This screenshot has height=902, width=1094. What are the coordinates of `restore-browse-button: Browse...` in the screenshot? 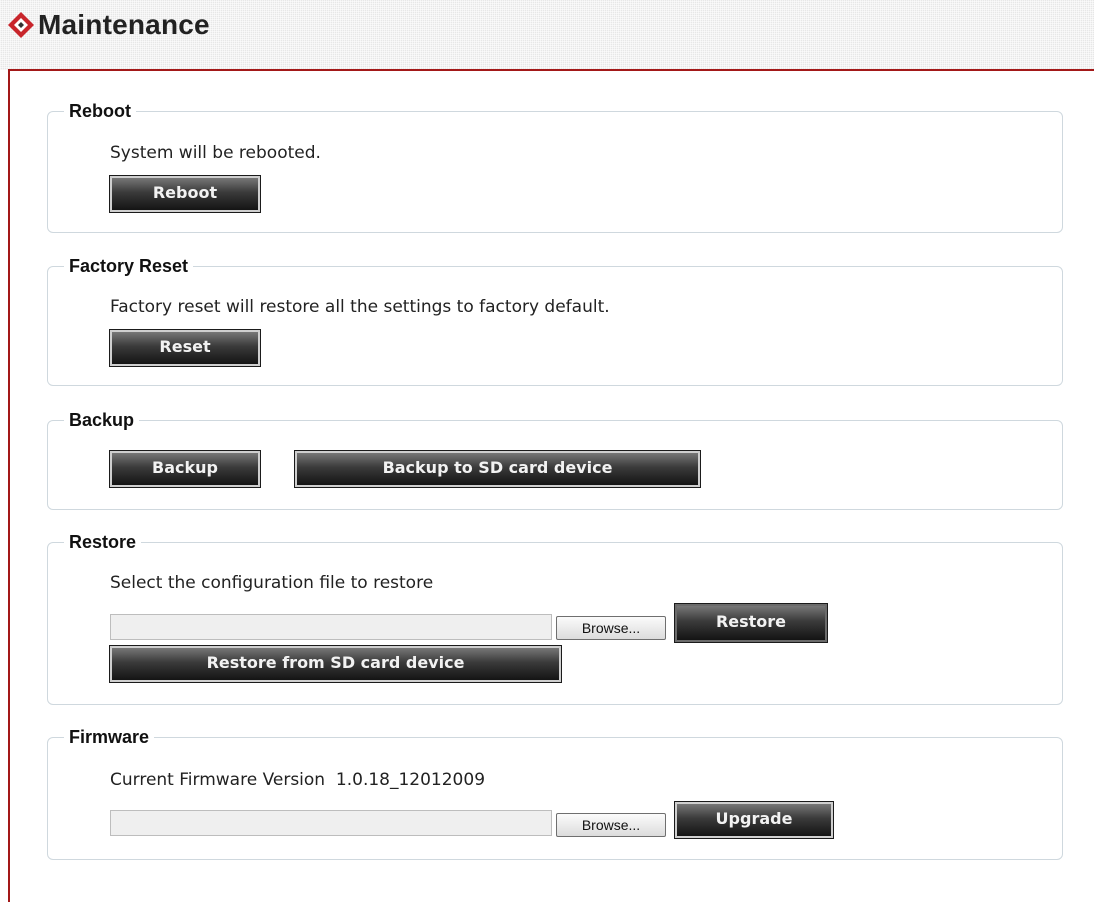 It's located at (611, 628).